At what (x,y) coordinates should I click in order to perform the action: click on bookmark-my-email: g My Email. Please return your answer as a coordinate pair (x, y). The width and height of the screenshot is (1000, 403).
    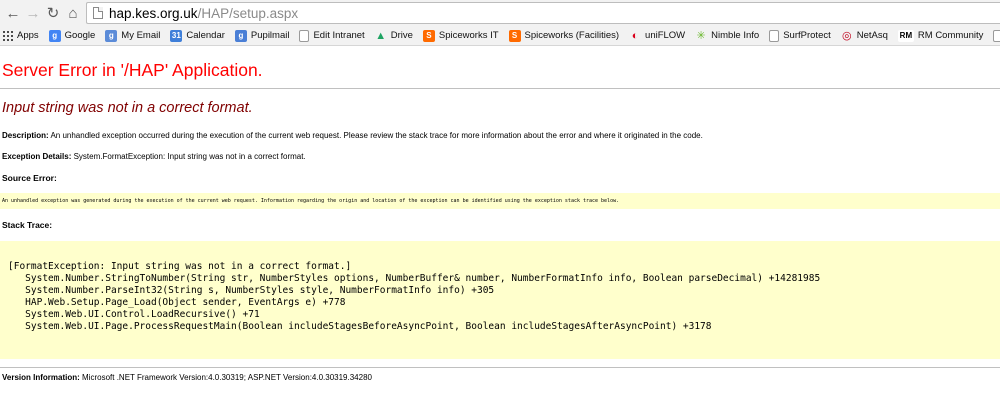
    Looking at the image, I should click on (133, 35).